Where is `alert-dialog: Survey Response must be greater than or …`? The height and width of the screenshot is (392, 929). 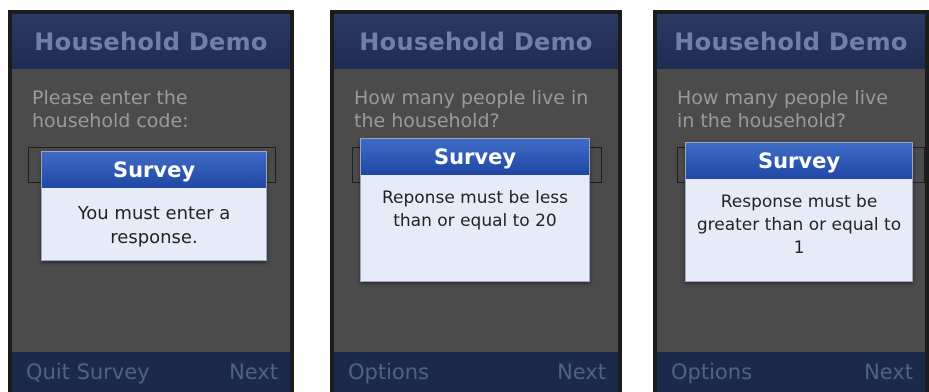 alert-dialog: Survey Response must be greater than or … is located at coordinates (799, 212).